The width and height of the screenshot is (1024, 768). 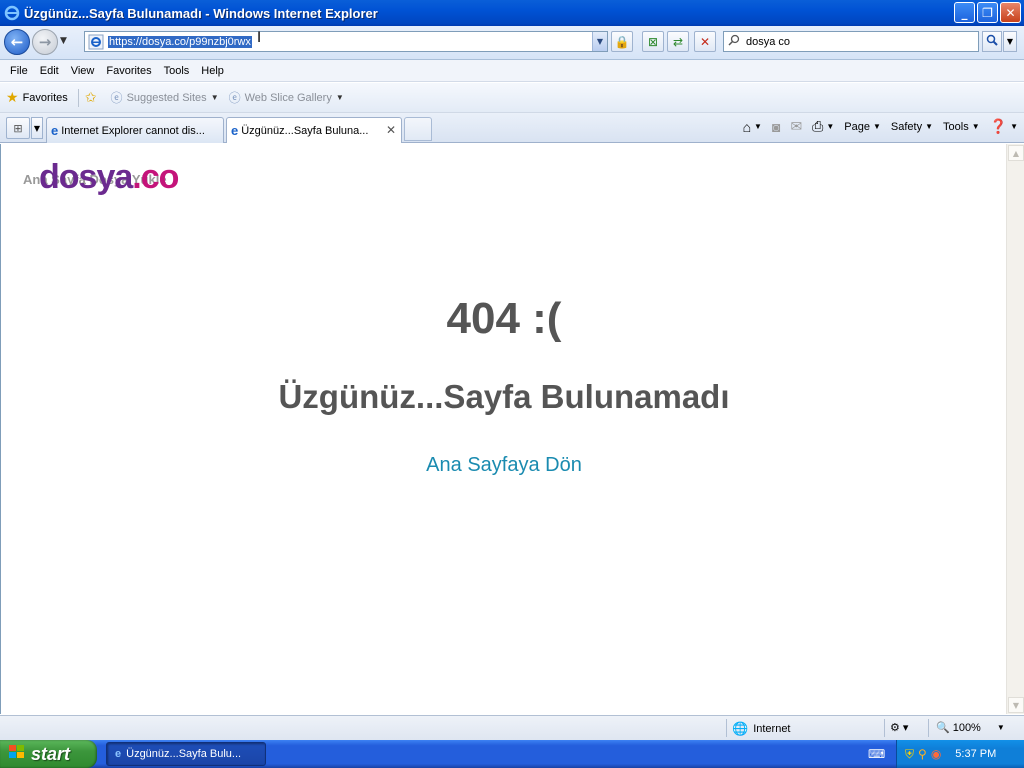 I want to click on menu-view: View, so click(x=83, y=71).